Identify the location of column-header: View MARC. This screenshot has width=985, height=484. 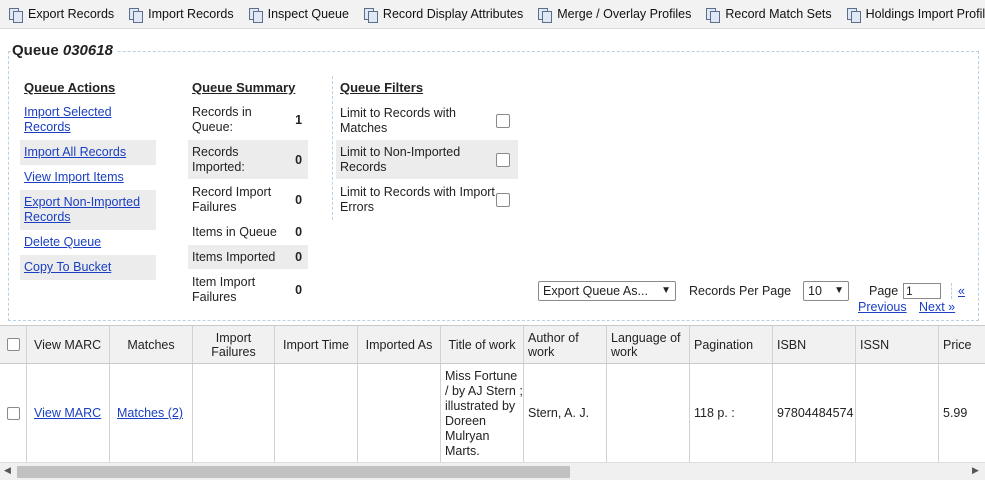
(68, 344).